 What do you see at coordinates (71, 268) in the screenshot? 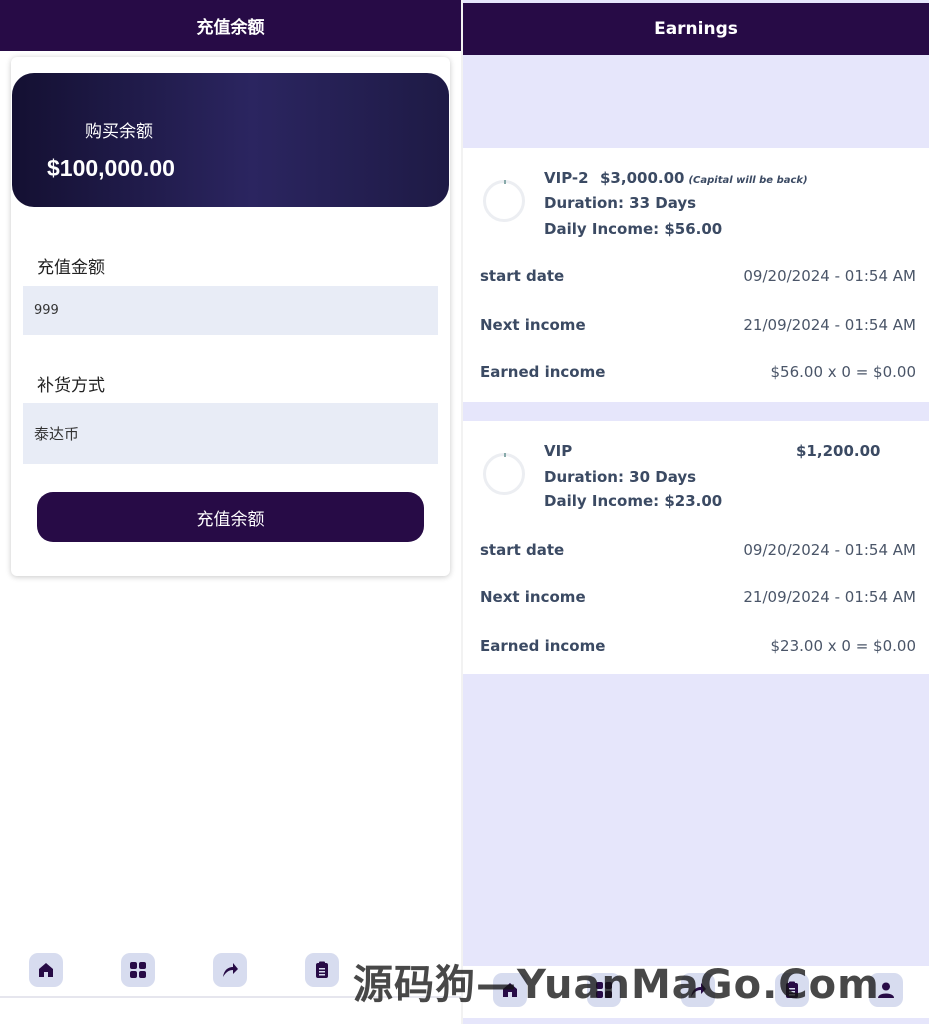
I see `amount-label: 充值金额` at bounding box center [71, 268].